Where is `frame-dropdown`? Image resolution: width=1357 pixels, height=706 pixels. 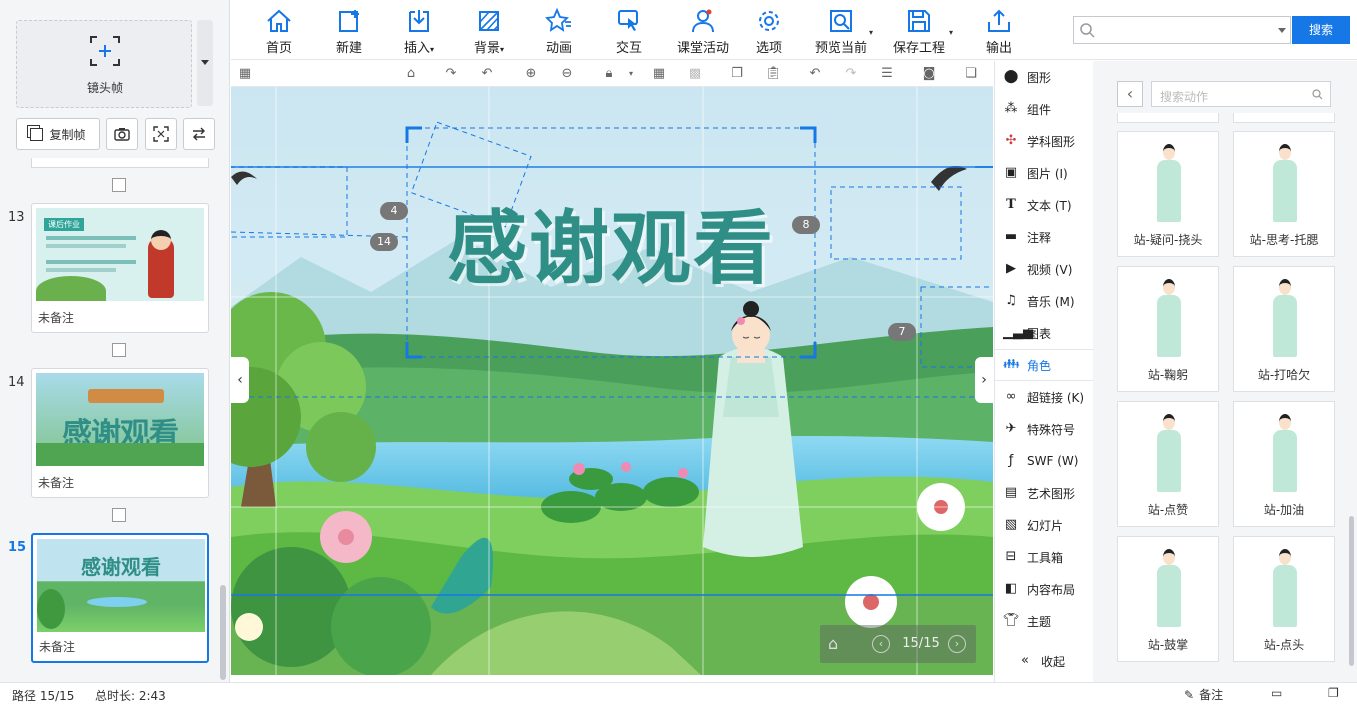 frame-dropdown is located at coordinates (205, 63).